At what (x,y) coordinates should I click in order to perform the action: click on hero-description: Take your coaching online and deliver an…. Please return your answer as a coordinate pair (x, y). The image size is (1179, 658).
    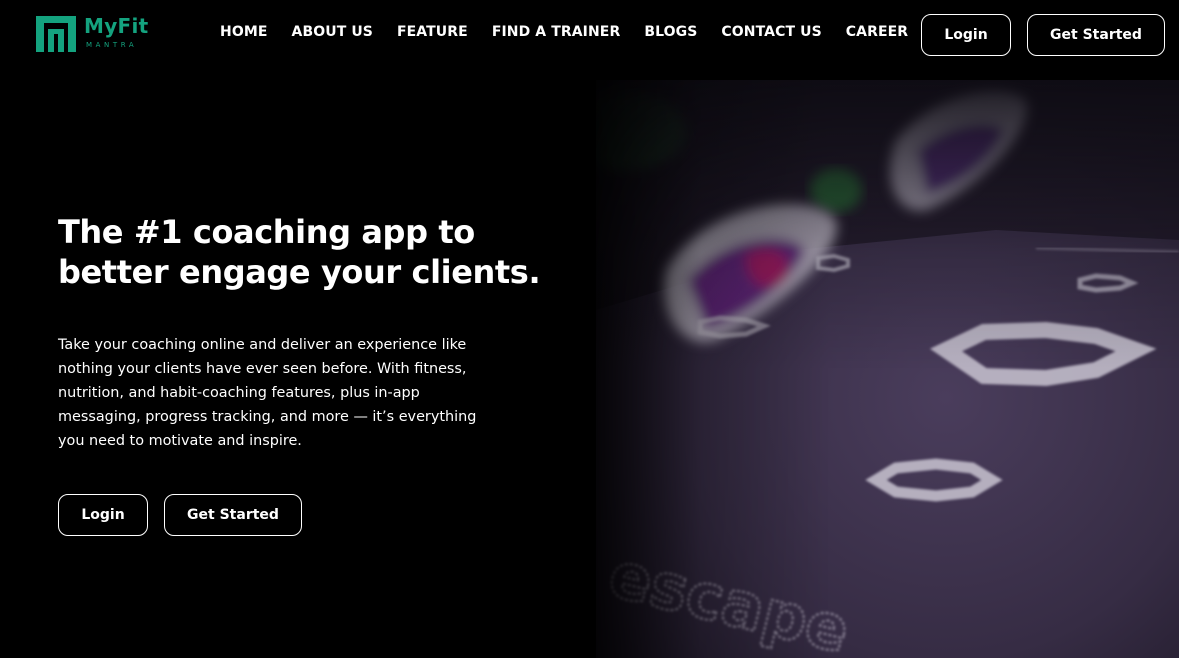
    Looking at the image, I should click on (267, 393).